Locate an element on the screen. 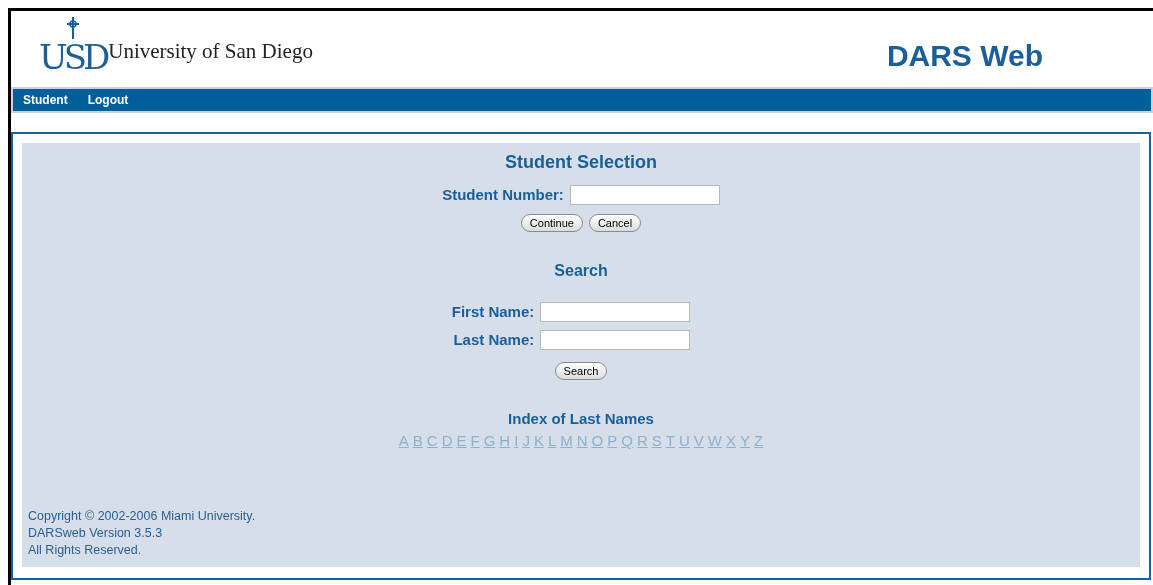 The width and height of the screenshot is (1153, 585). letter-link: A is located at coordinates (403, 441).